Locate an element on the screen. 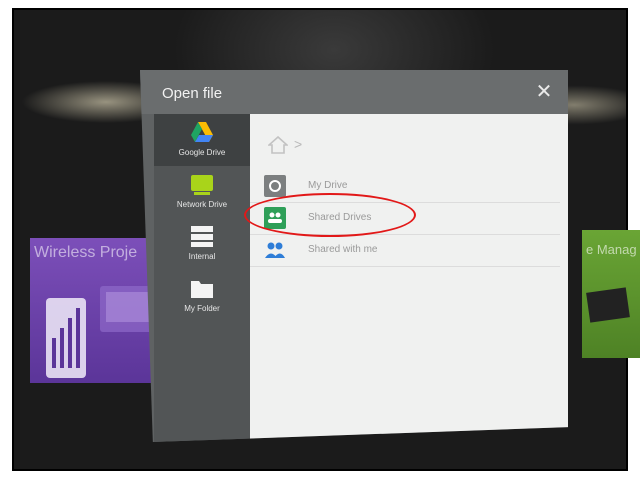  list-item-label: Shared Drives is located at coordinates (340, 217).